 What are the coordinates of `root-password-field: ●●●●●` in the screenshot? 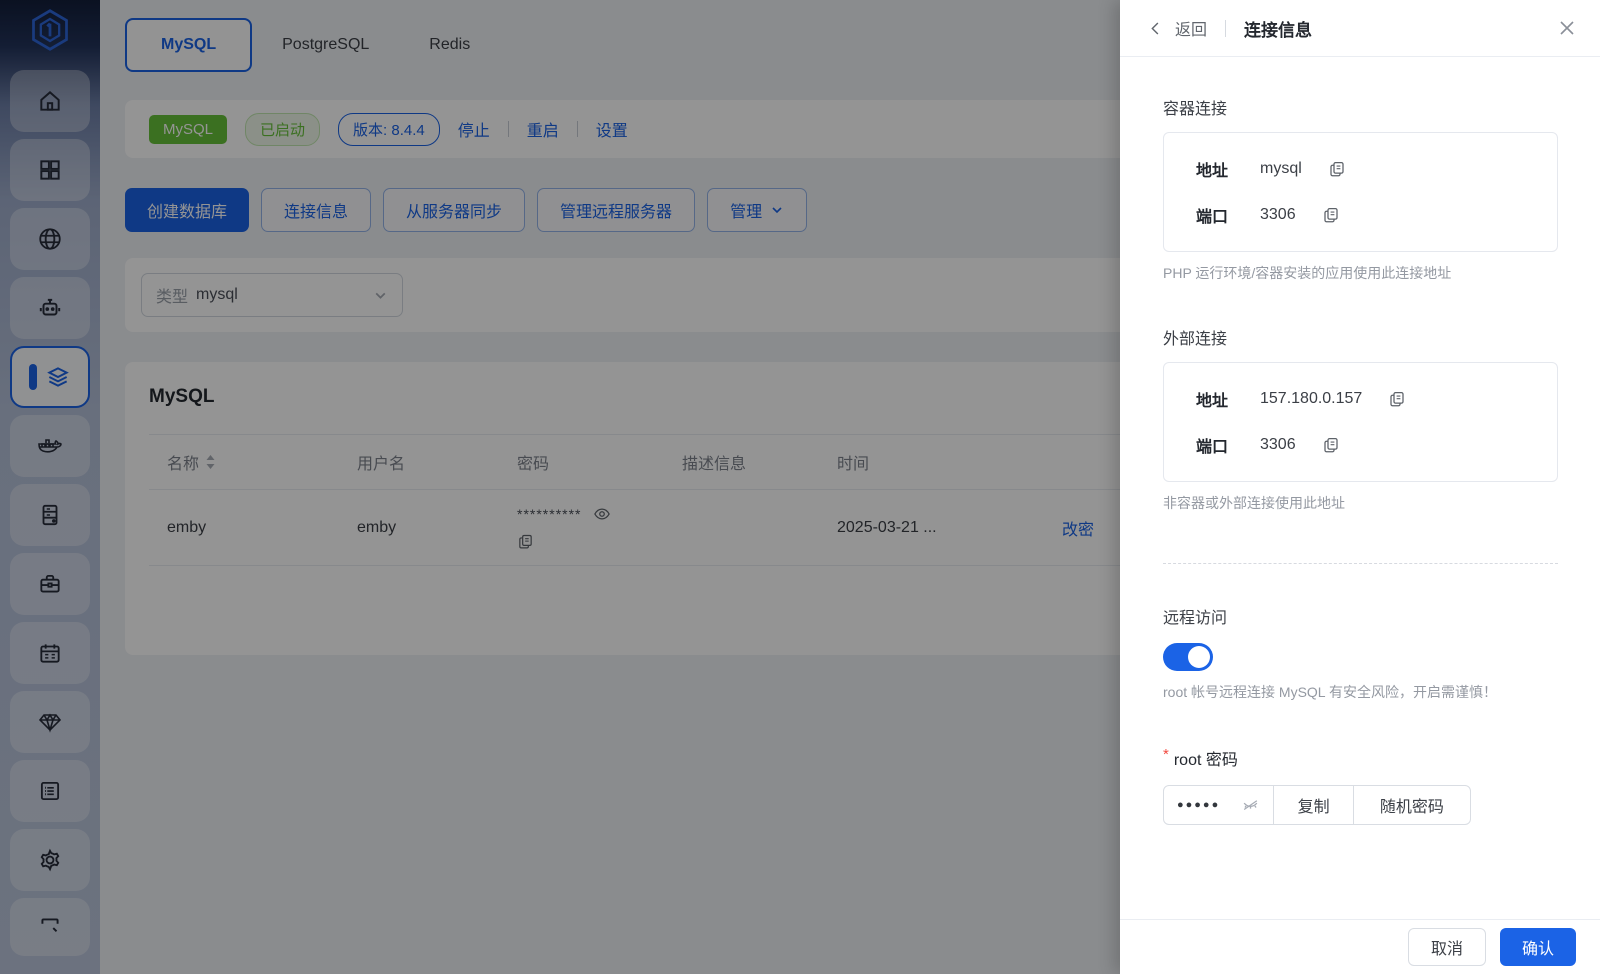 It's located at (1218, 805).